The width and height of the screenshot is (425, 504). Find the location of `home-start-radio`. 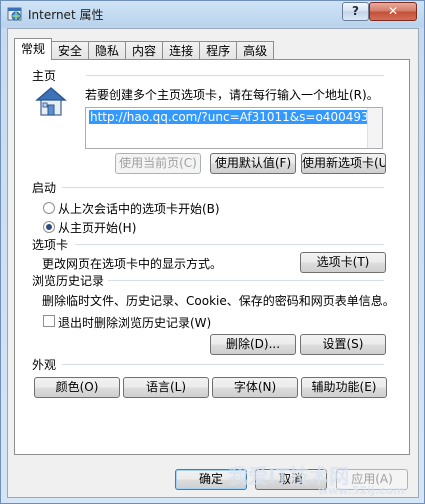

home-start-radio is located at coordinates (49, 227).